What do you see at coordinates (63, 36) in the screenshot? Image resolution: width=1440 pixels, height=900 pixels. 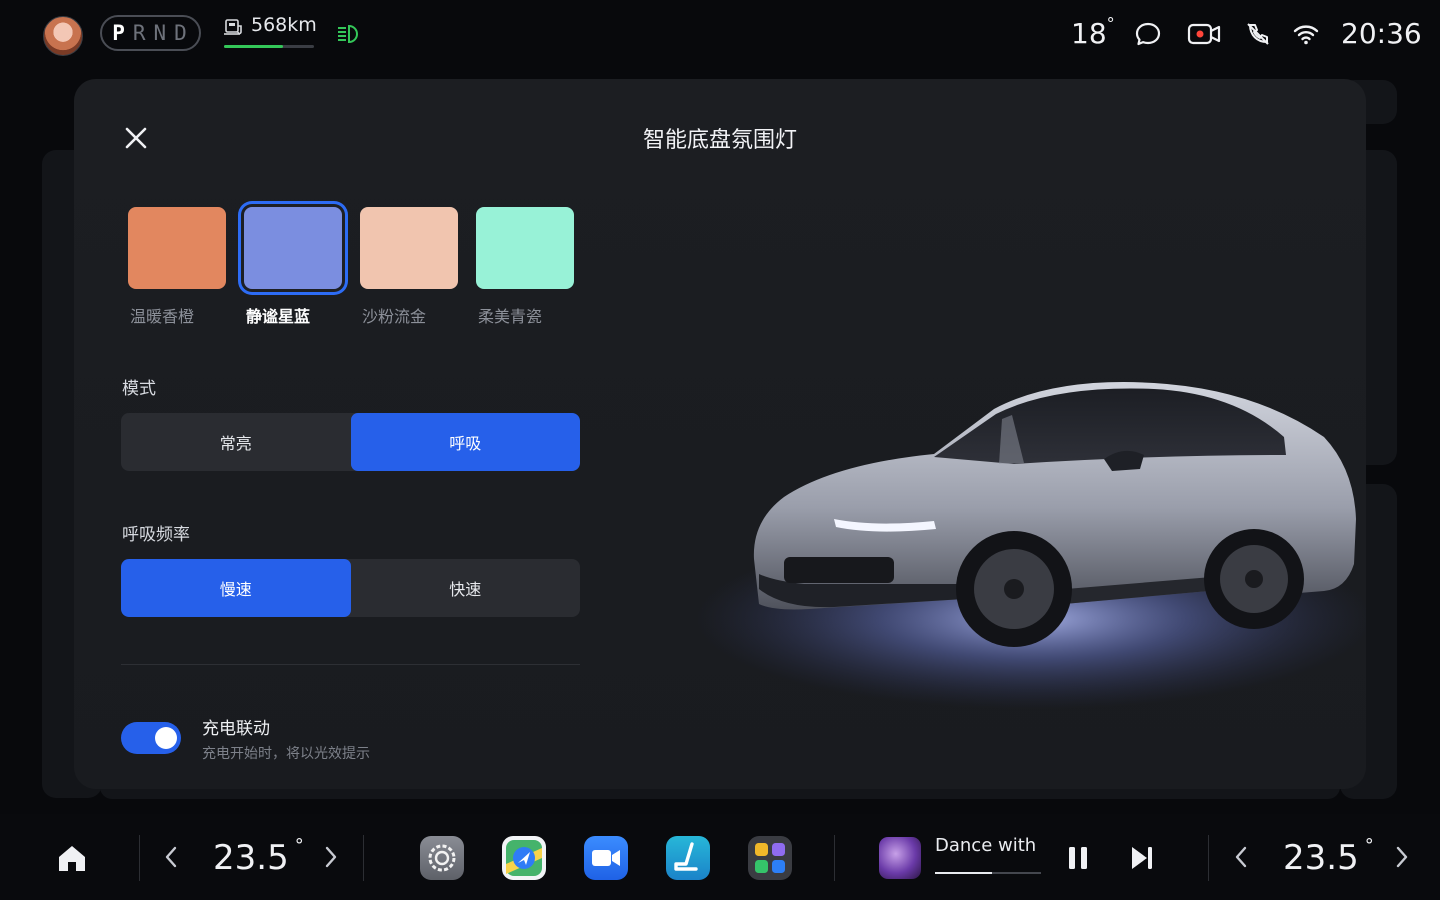 I see `user-avatar` at bounding box center [63, 36].